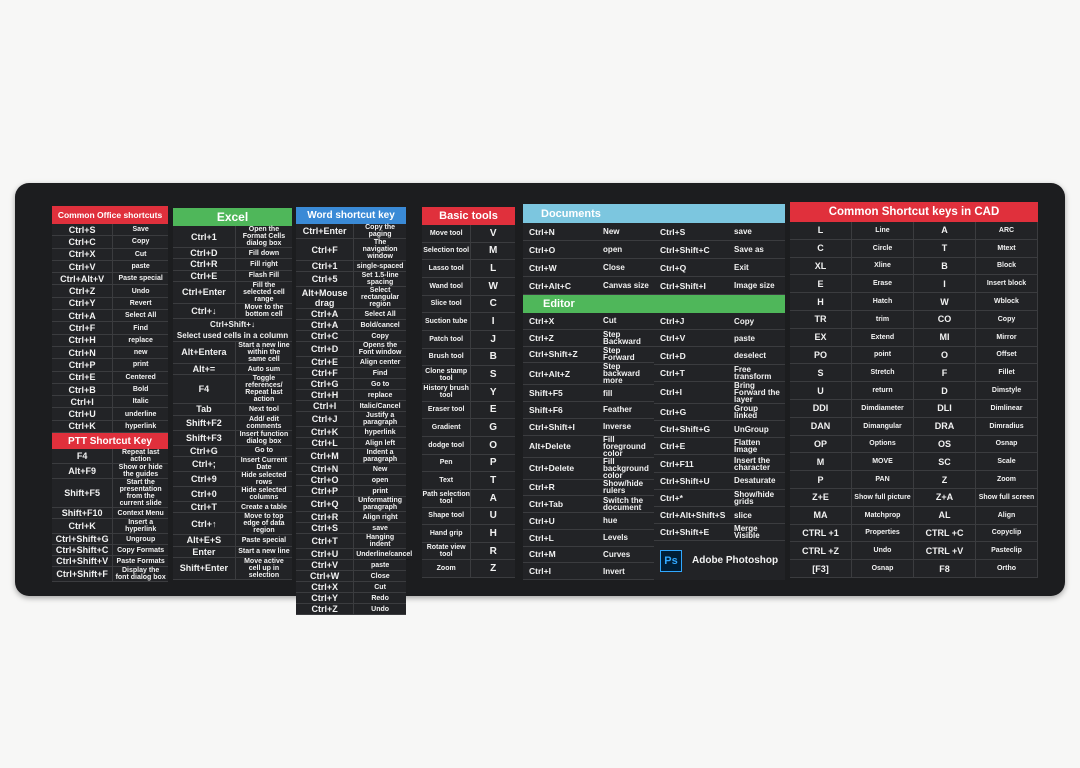  What do you see at coordinates (325, 395) in the screenshot?
I see `shortcut-key: Ctrl+H` at bounding box center [325, 395].